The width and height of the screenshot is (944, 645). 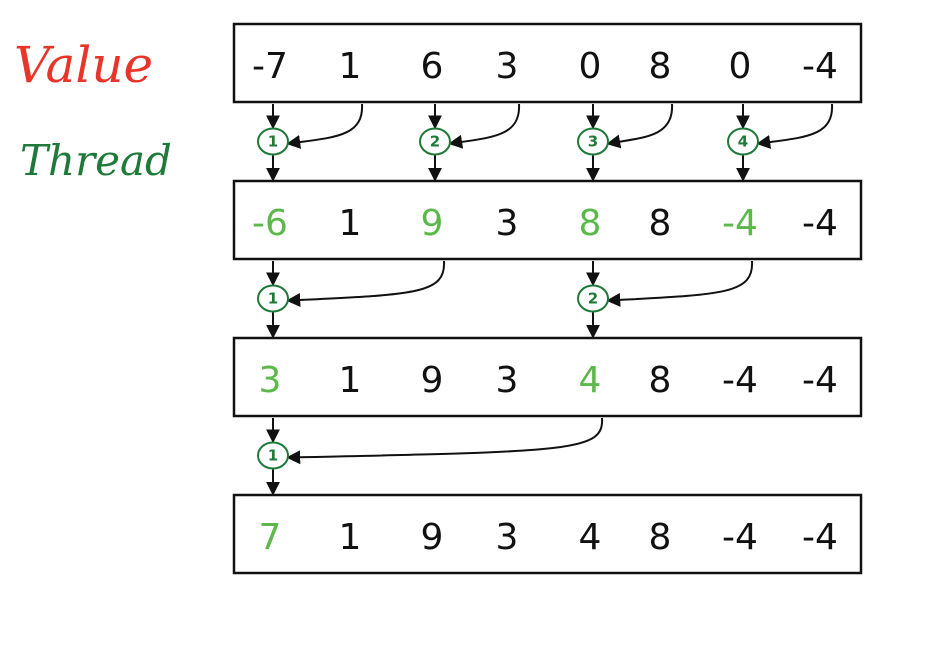 I want to click on cell-value: 6, so click(x=432, y=66).